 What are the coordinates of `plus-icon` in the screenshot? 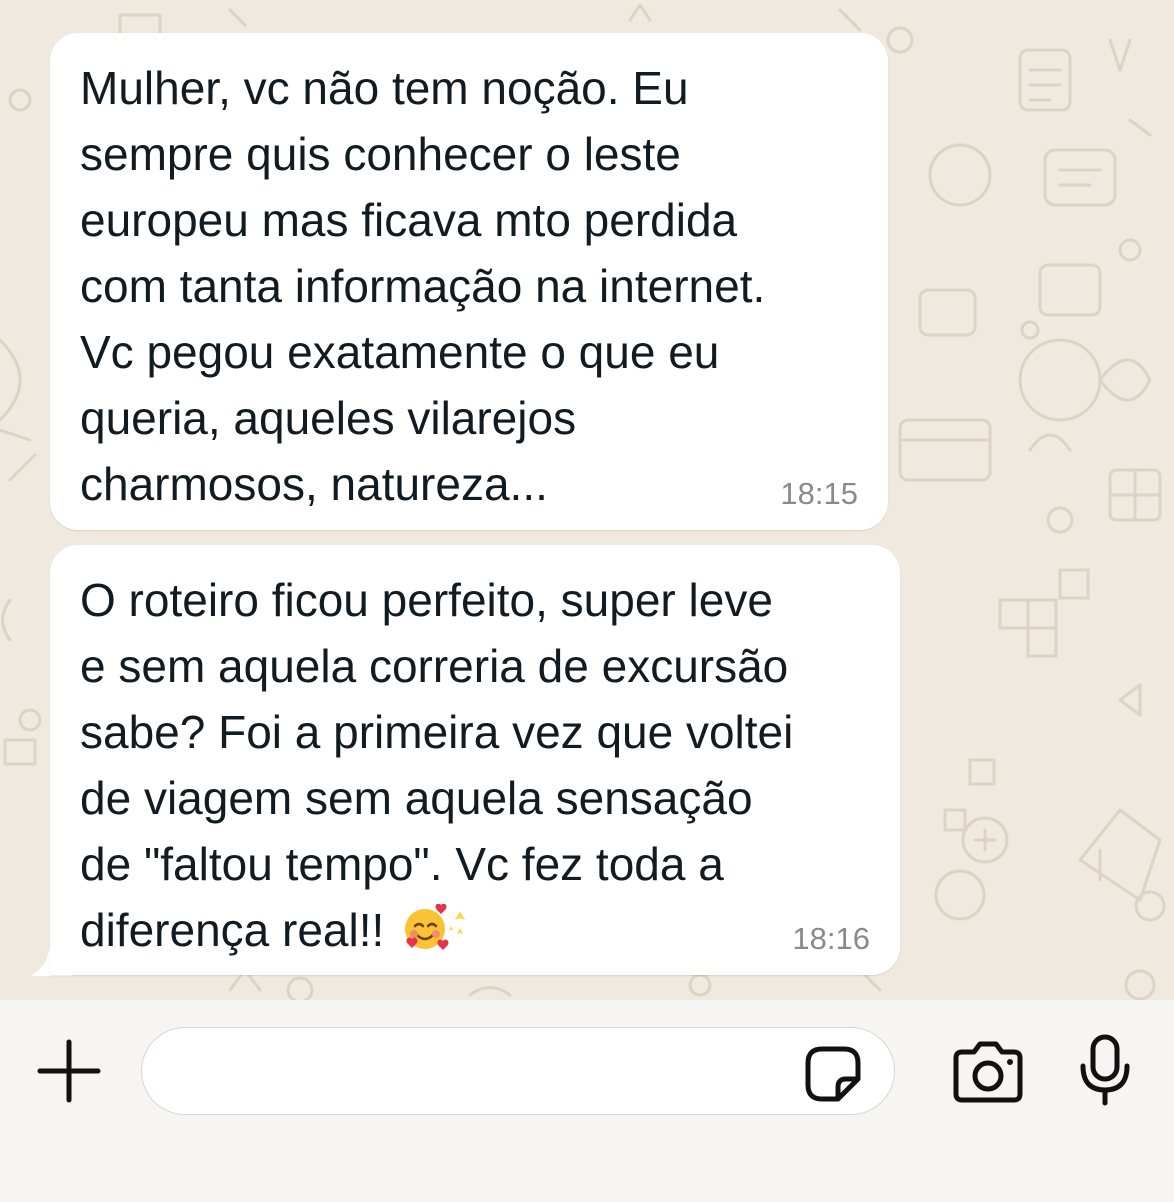 It's located at (69, 1071).